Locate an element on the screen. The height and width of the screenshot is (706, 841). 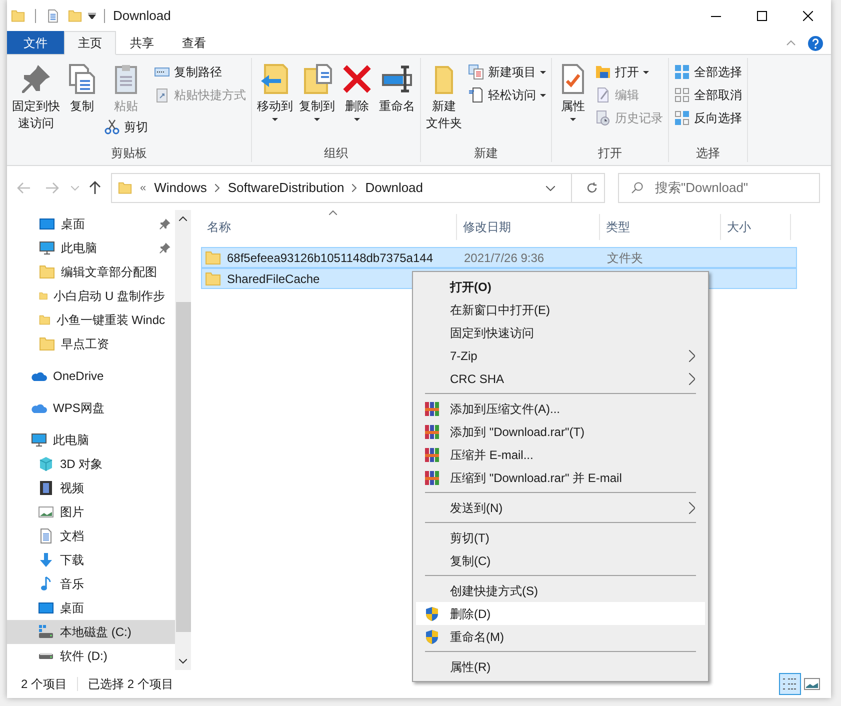
status-text: 2 个项目 is located at coordinates (44, 684).